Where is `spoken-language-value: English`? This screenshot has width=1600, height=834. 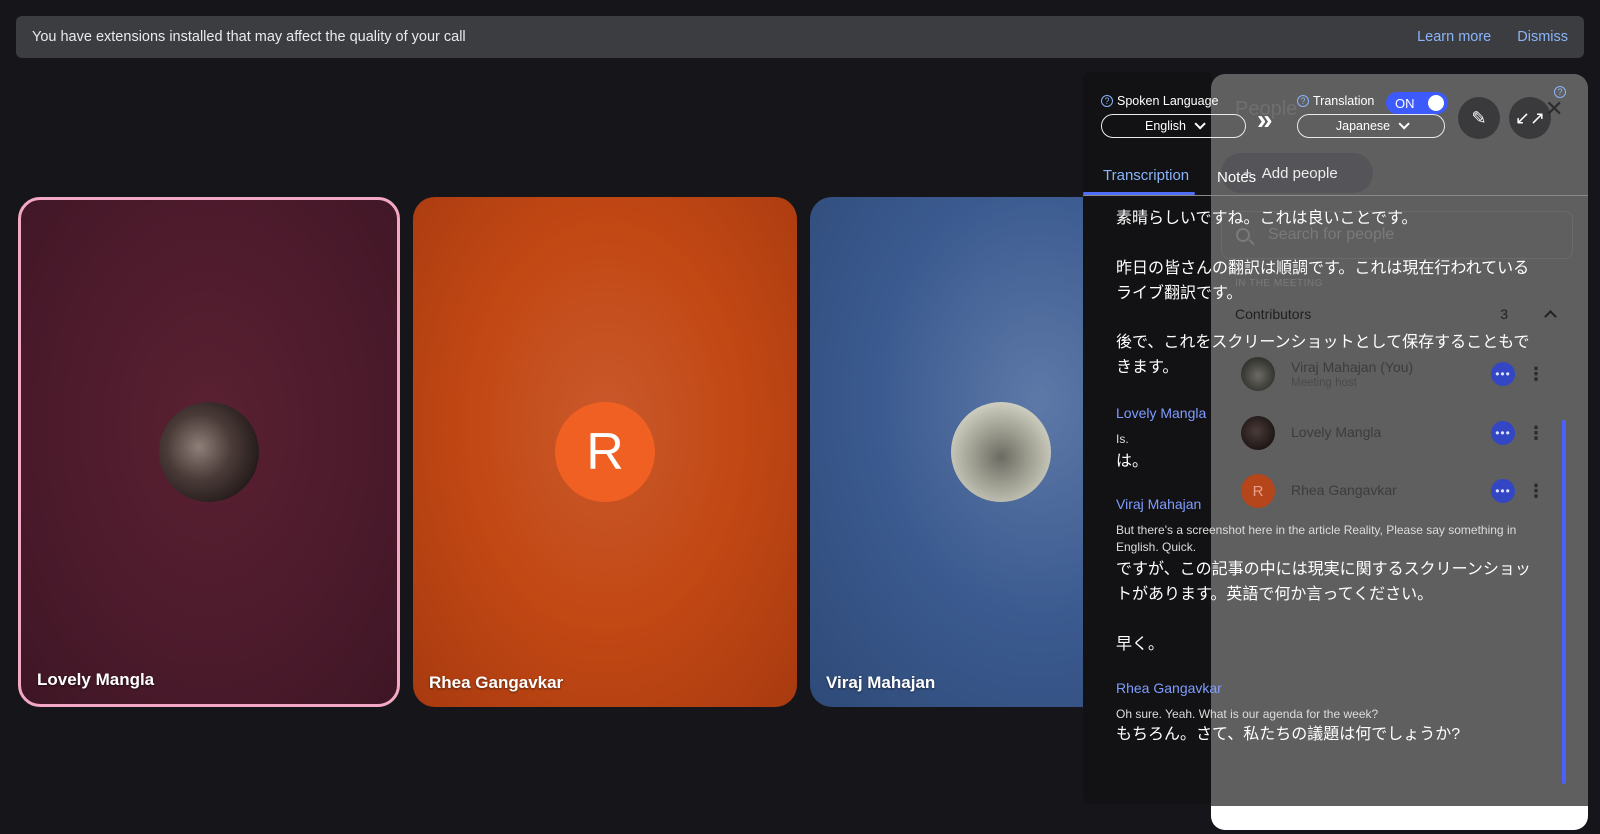 spoken-language-value: English is located at coordinates (1165, 126).